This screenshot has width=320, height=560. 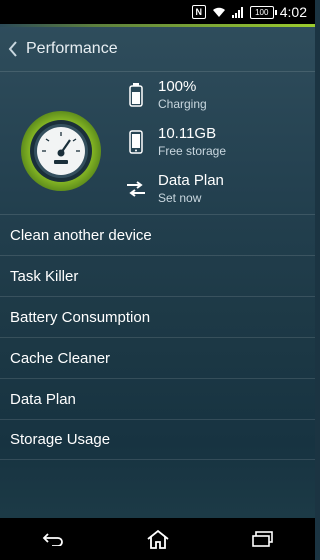 I want to click on battery-value: 100%, so click(x=177, y=86).